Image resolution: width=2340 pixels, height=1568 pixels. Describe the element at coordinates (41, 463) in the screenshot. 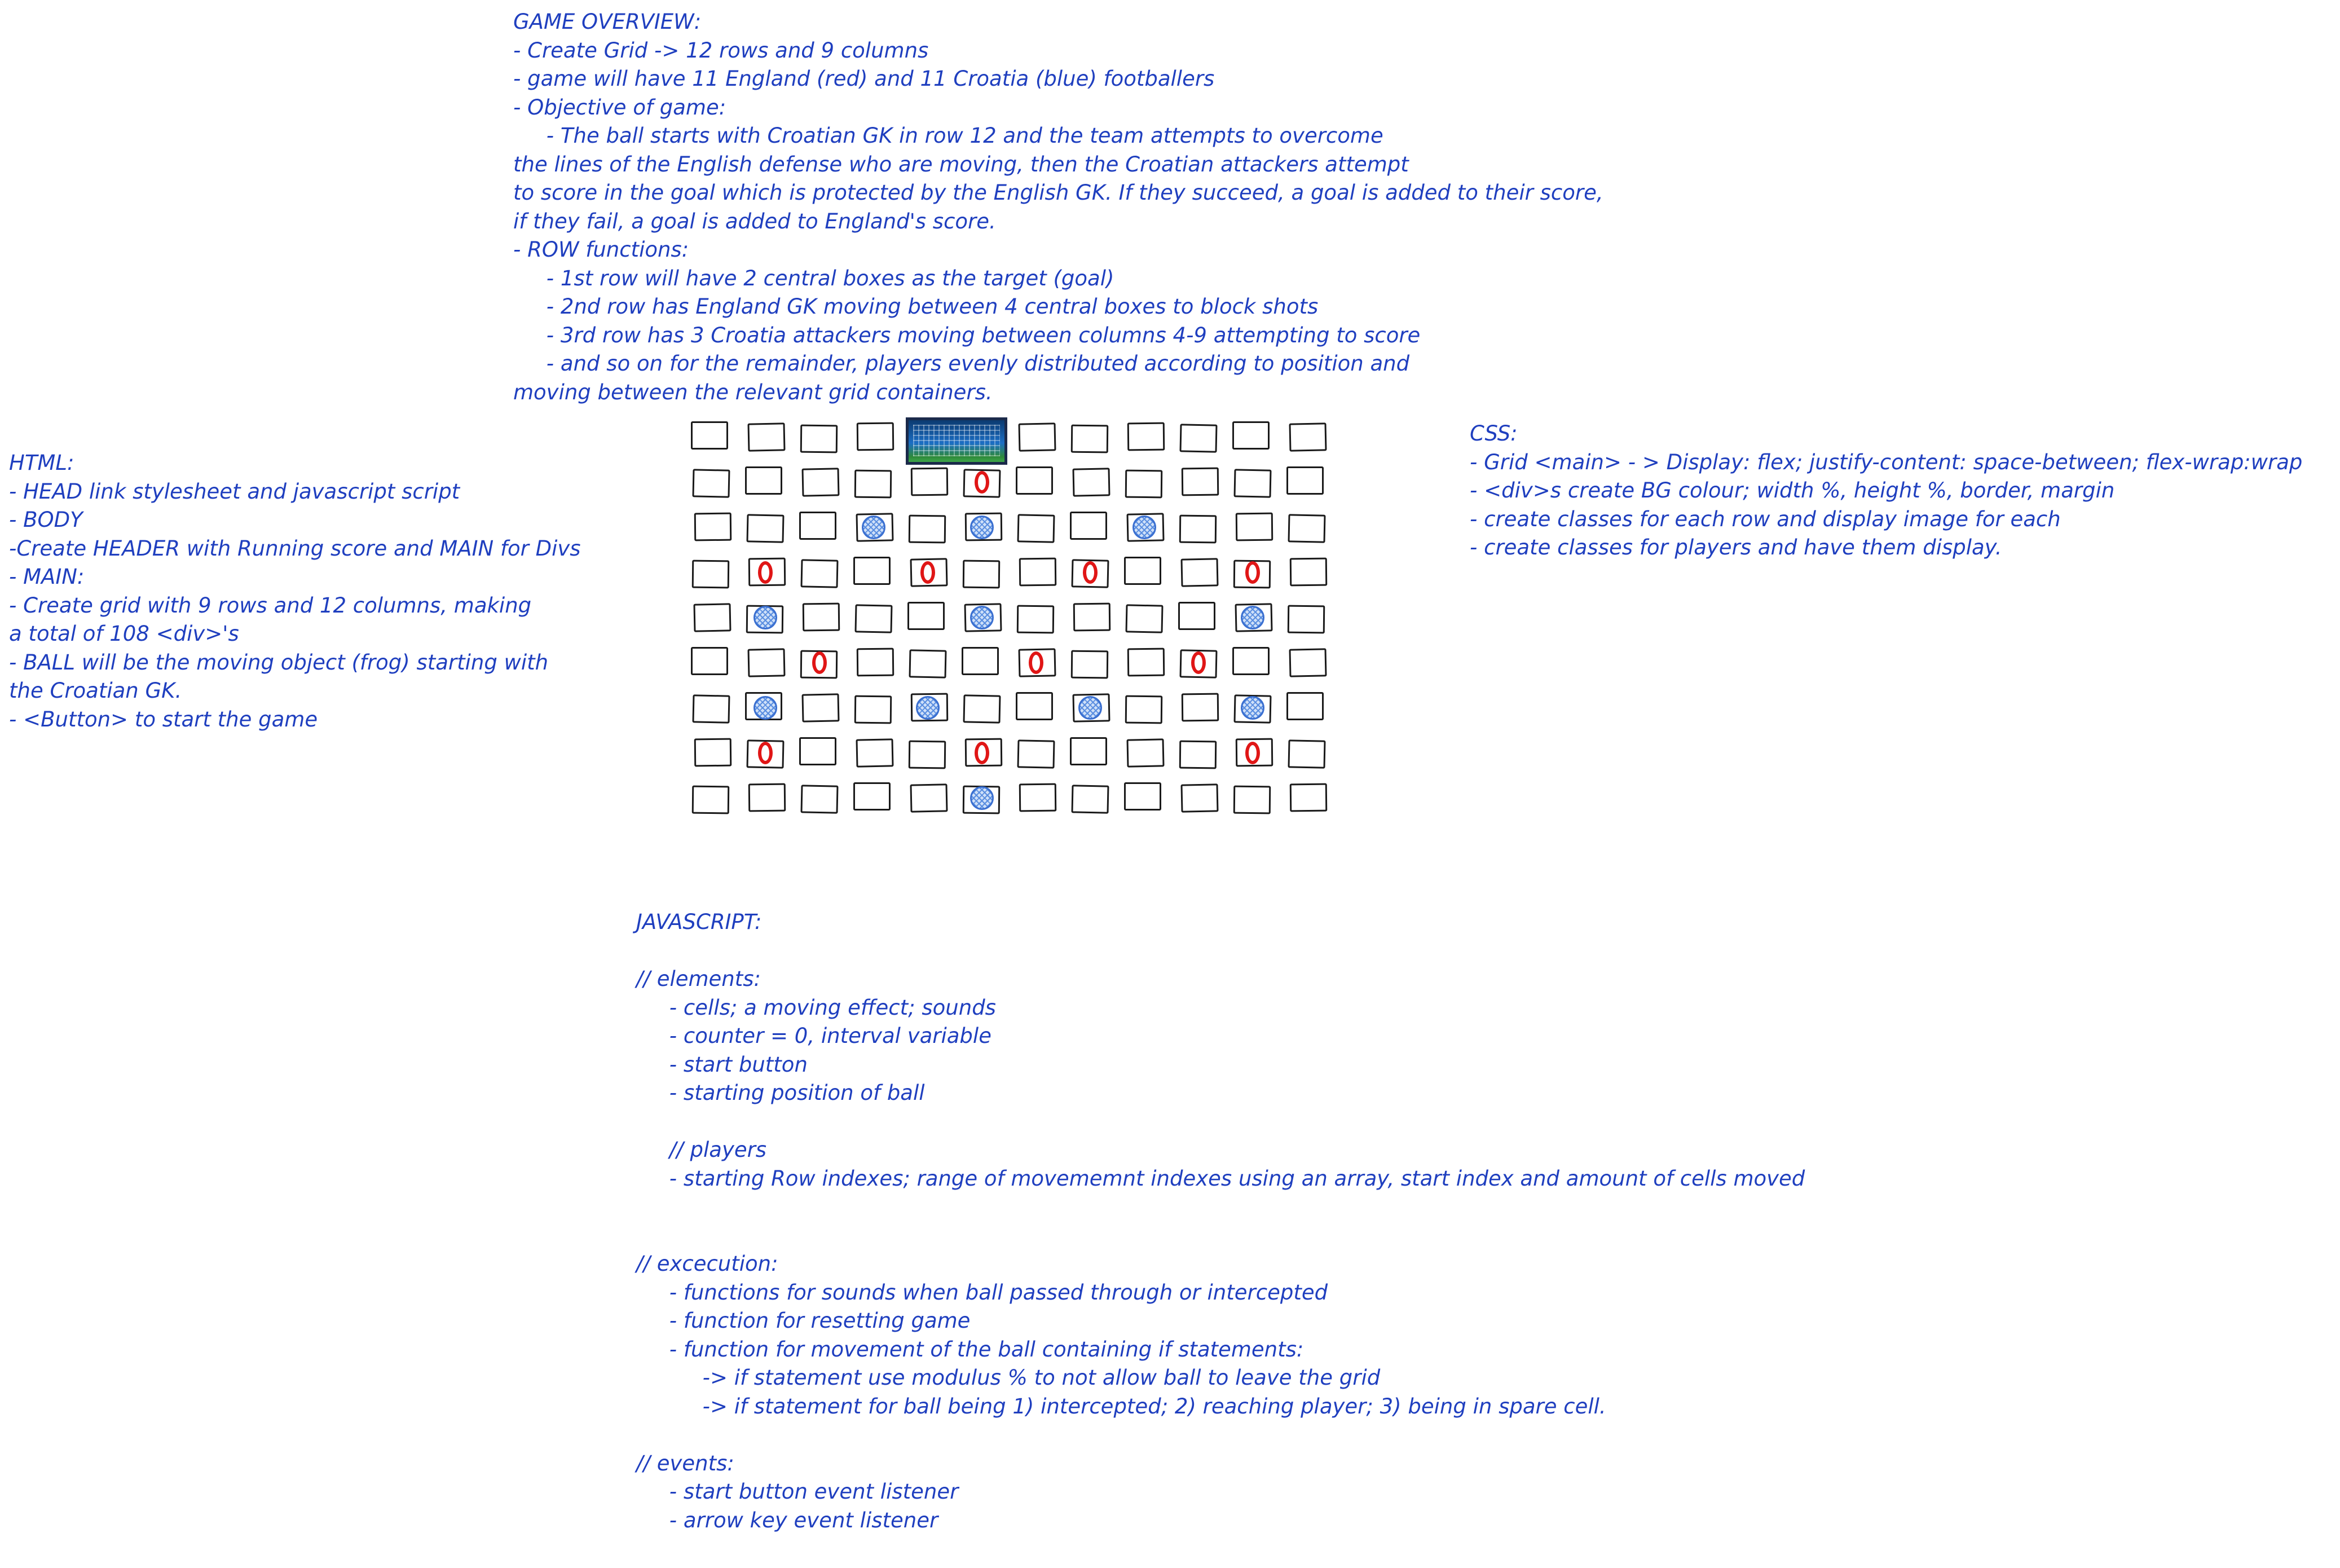

I see `html-note-line: HTML:` at that location.